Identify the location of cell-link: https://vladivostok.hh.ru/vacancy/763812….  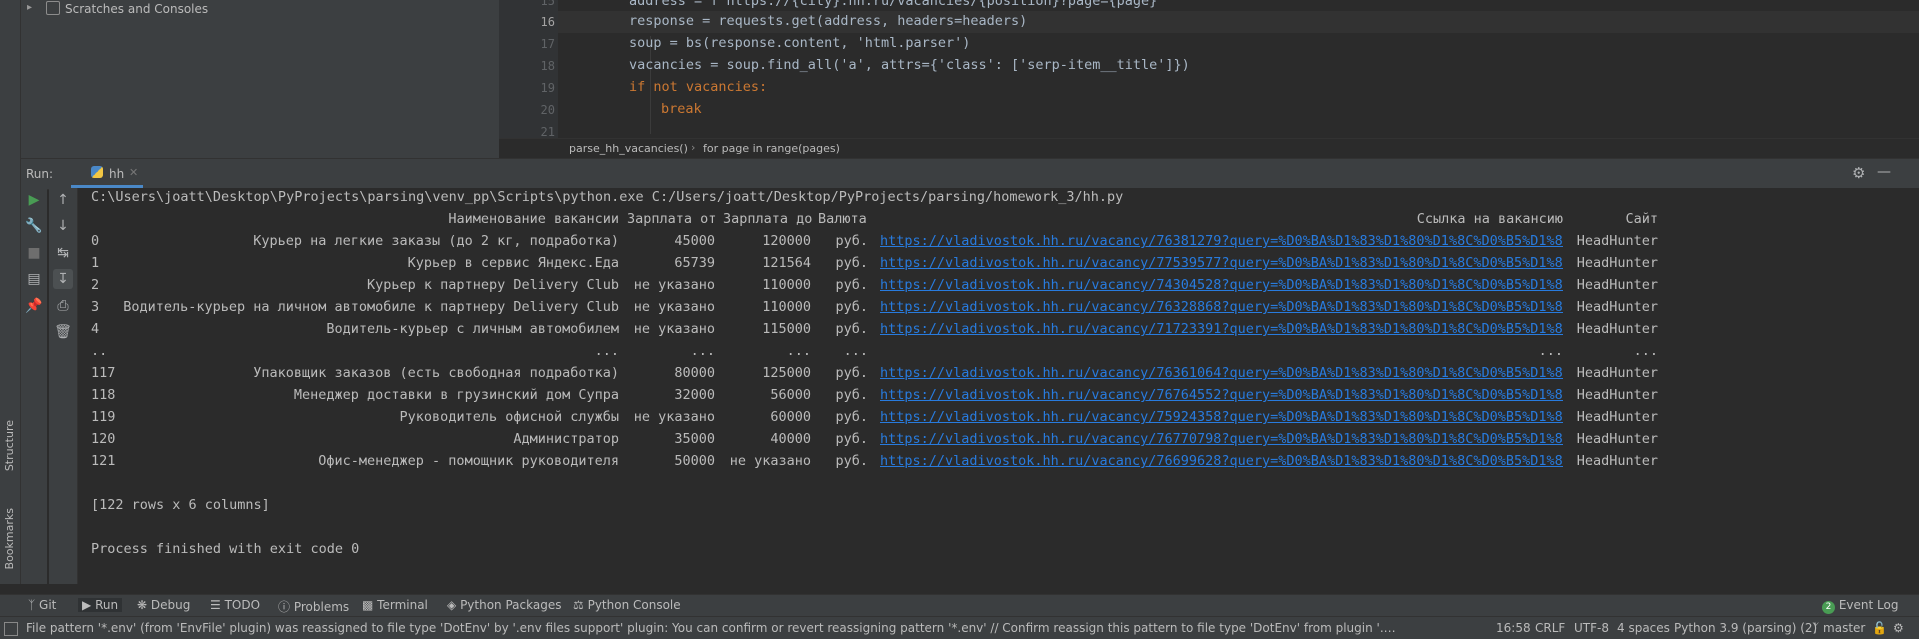
(1221, 241).